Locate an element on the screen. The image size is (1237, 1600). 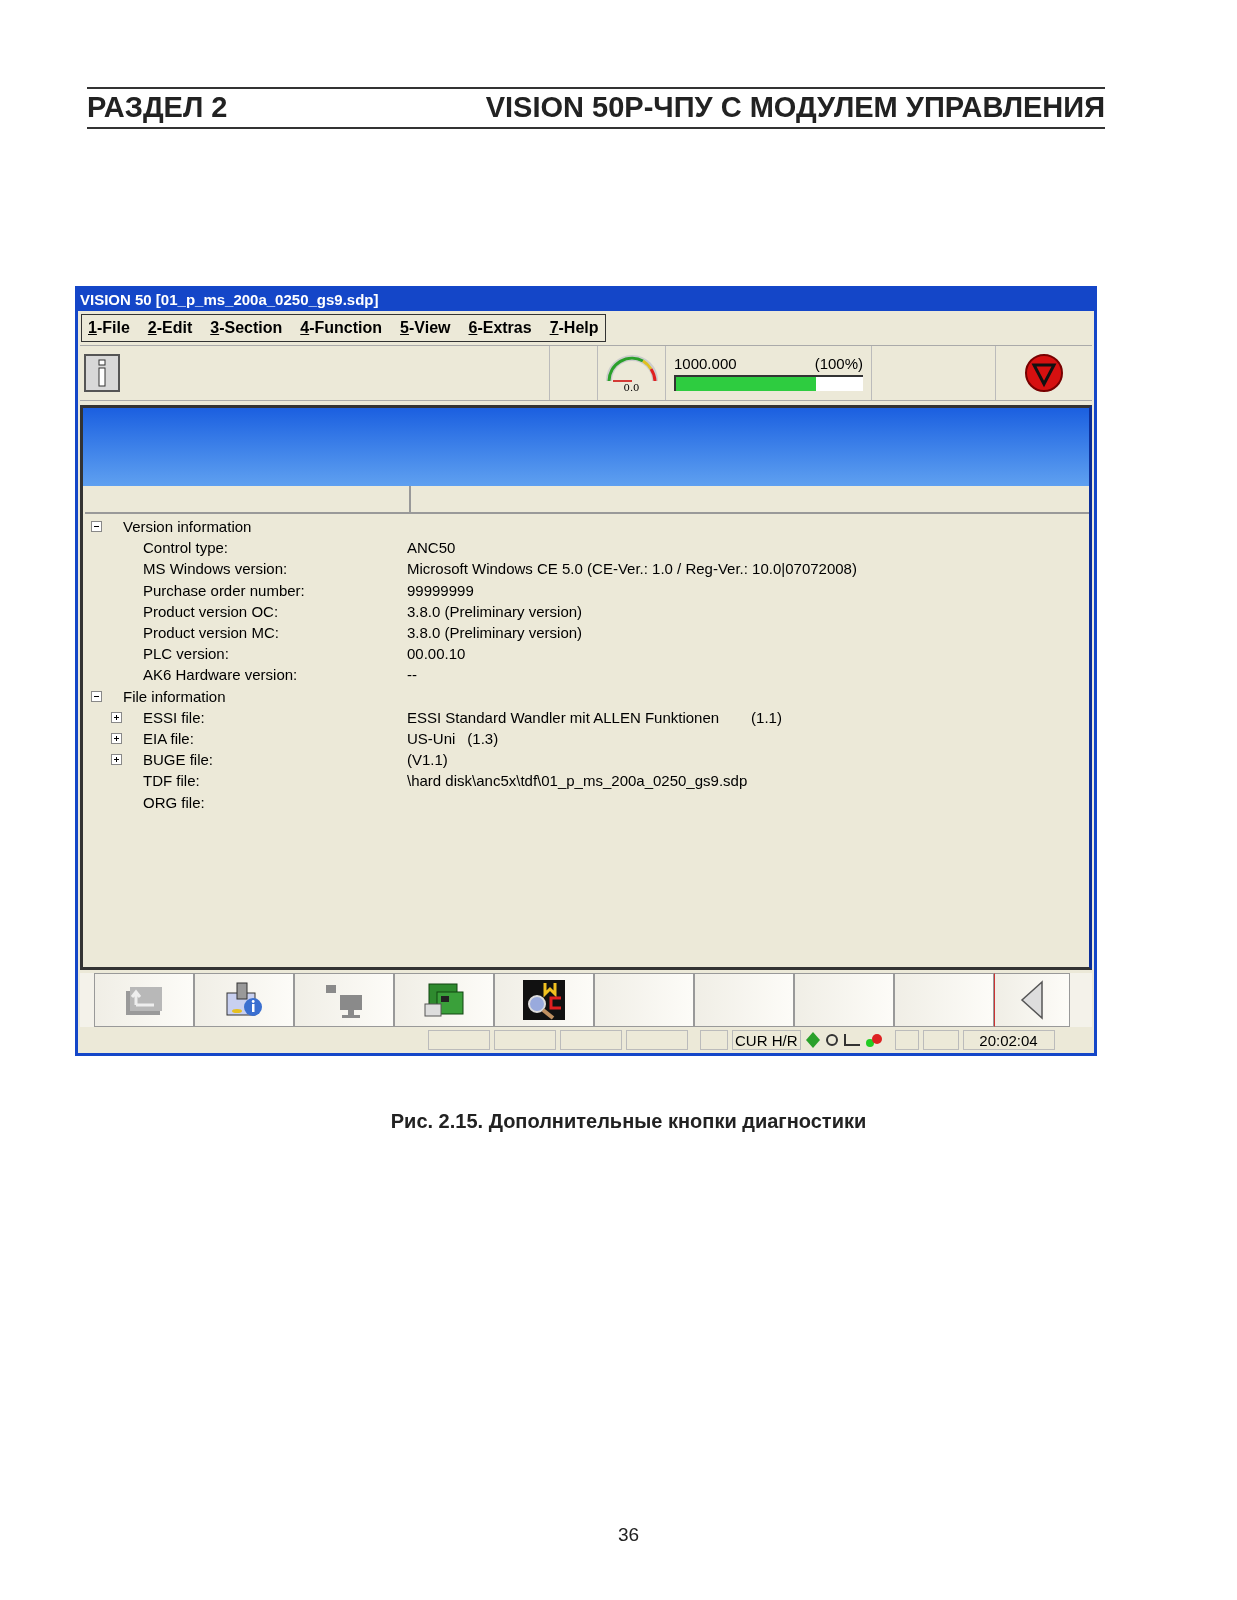
property-name: Purchase order number: is located at coordinates (224, 590).